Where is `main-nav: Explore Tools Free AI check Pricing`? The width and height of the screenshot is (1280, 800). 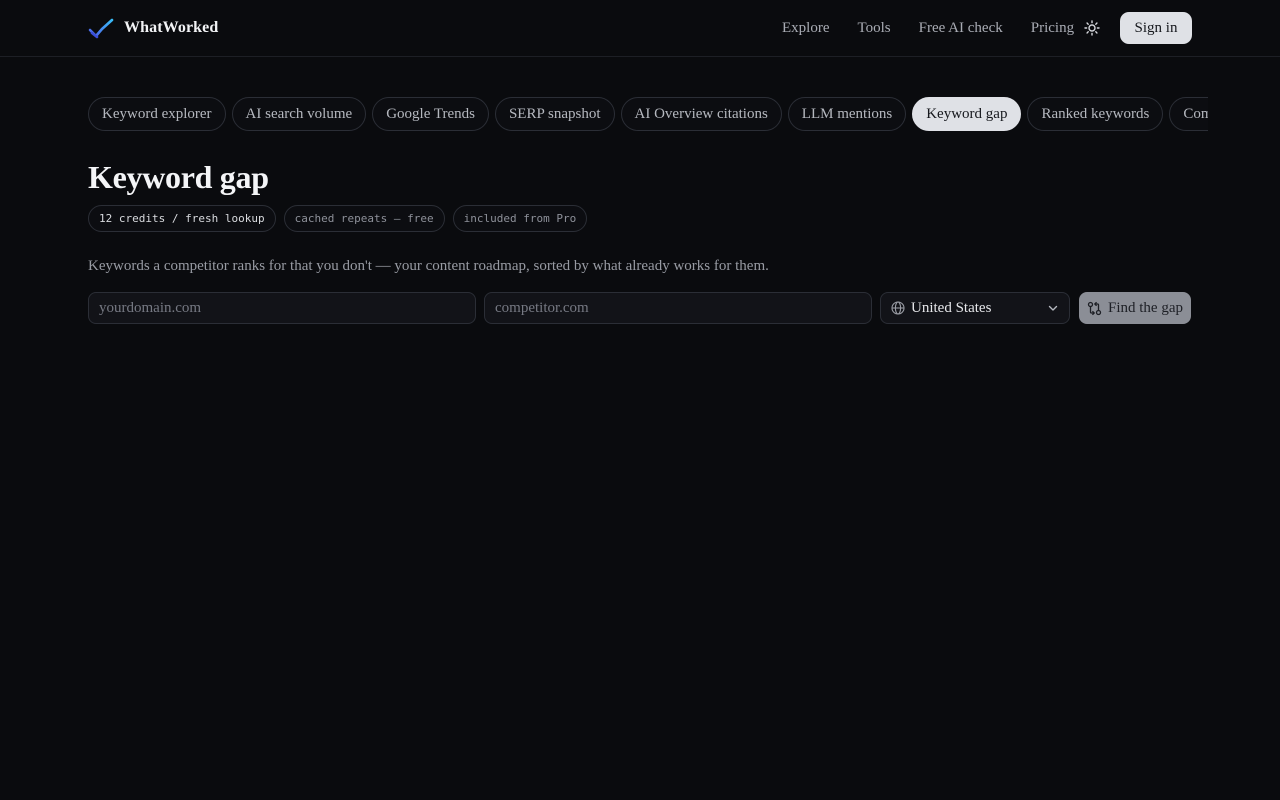 main-nav: Explore Tools Free AI check Pricing is located at coordinates (942, 28).